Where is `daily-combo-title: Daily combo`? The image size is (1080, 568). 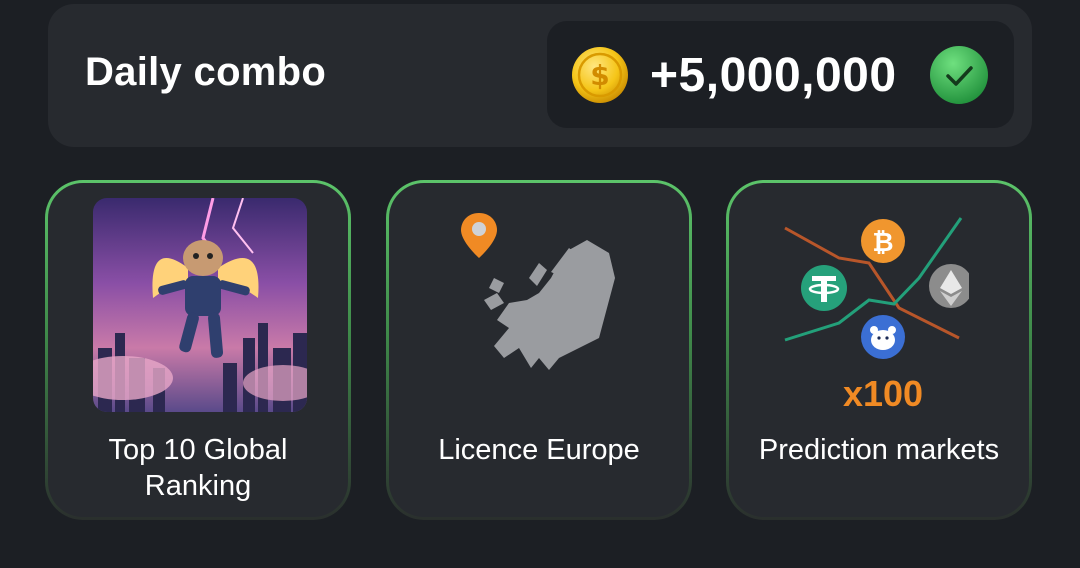
daily-combo-title: Daily combo is located at coordinates (206, 72).